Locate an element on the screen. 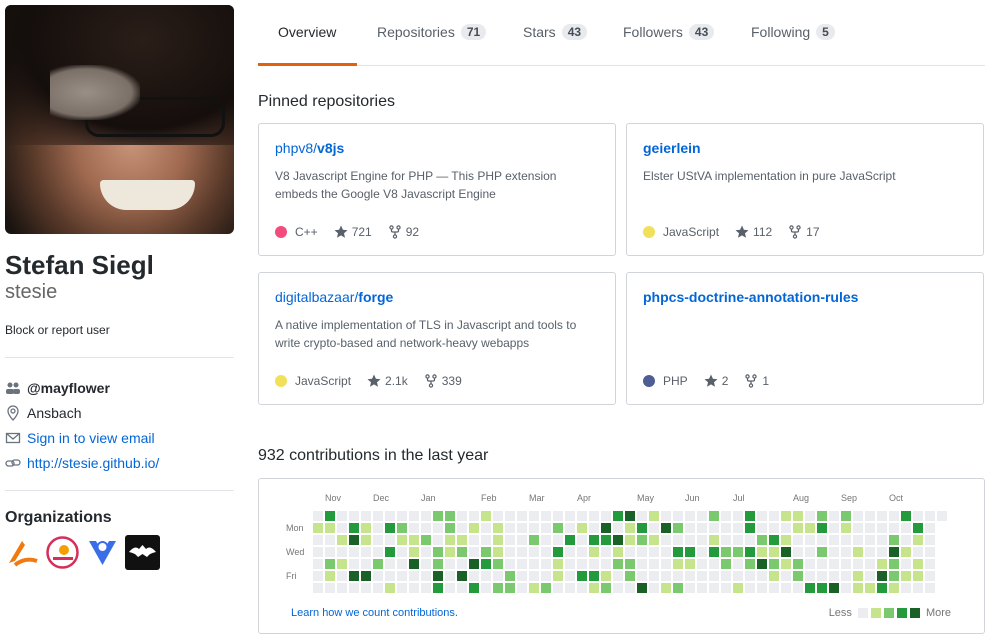 Image resolution: width=988 pixels, height=637 pixels. tab-overview: Overview is located at coordinates (307, 32).